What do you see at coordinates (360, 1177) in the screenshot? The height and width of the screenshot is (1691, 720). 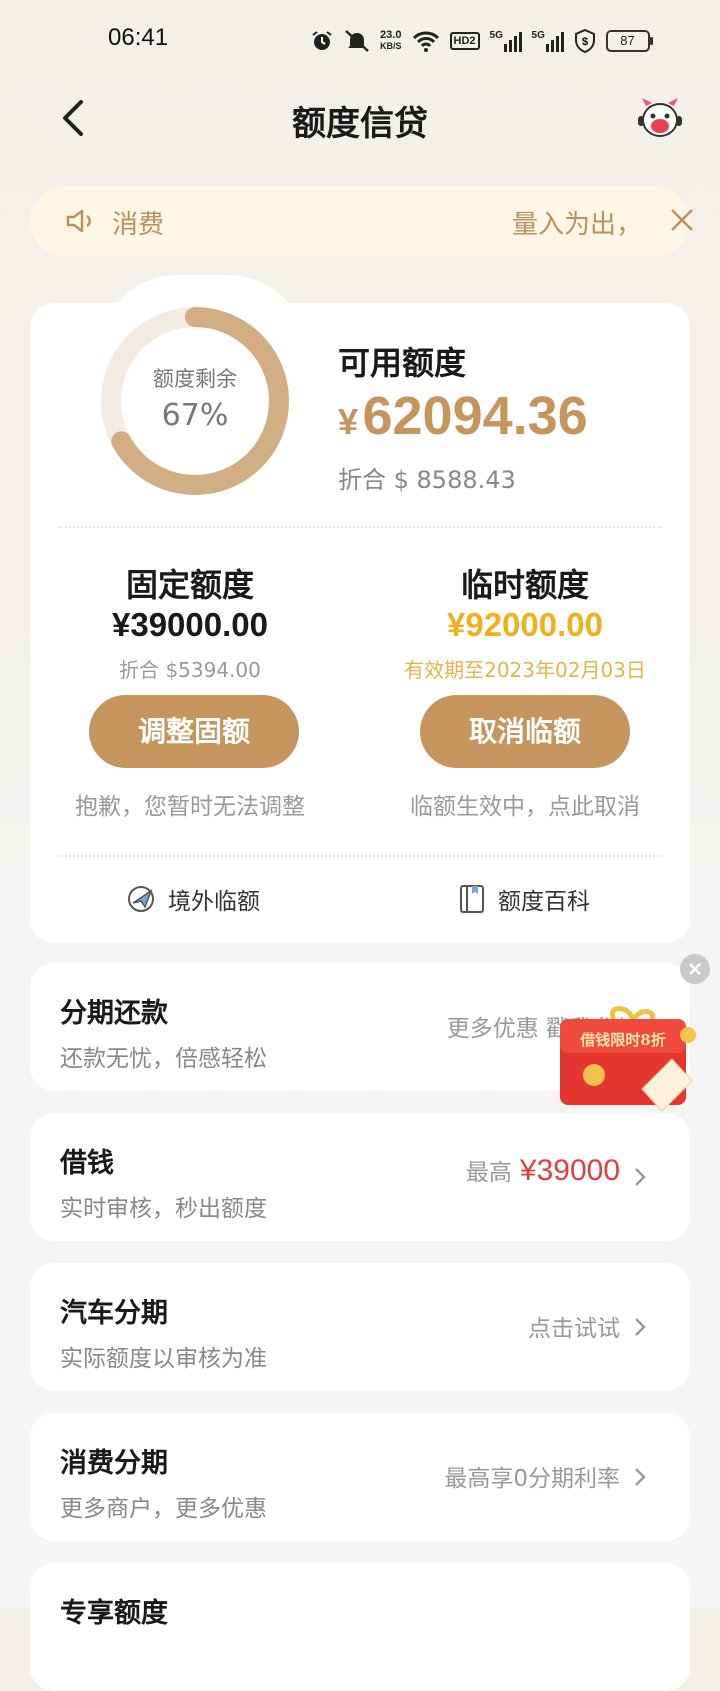 I see `borrow-card: 借钱 实时审核，秒出额度 最高 ¥39000` at bounding box center [360, 1177].